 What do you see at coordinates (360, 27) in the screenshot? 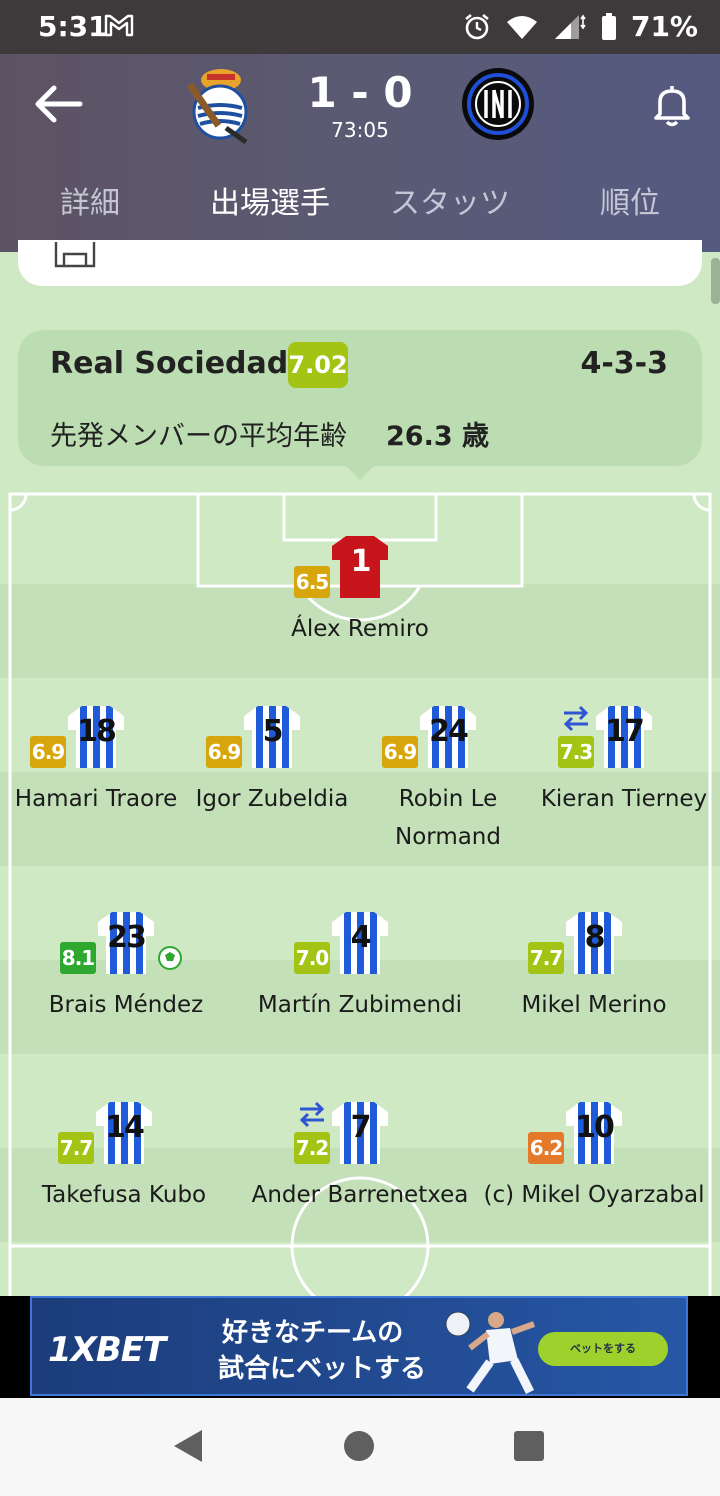
I see `status-bar: 5:31 71%` at bounding box center [360, 27].